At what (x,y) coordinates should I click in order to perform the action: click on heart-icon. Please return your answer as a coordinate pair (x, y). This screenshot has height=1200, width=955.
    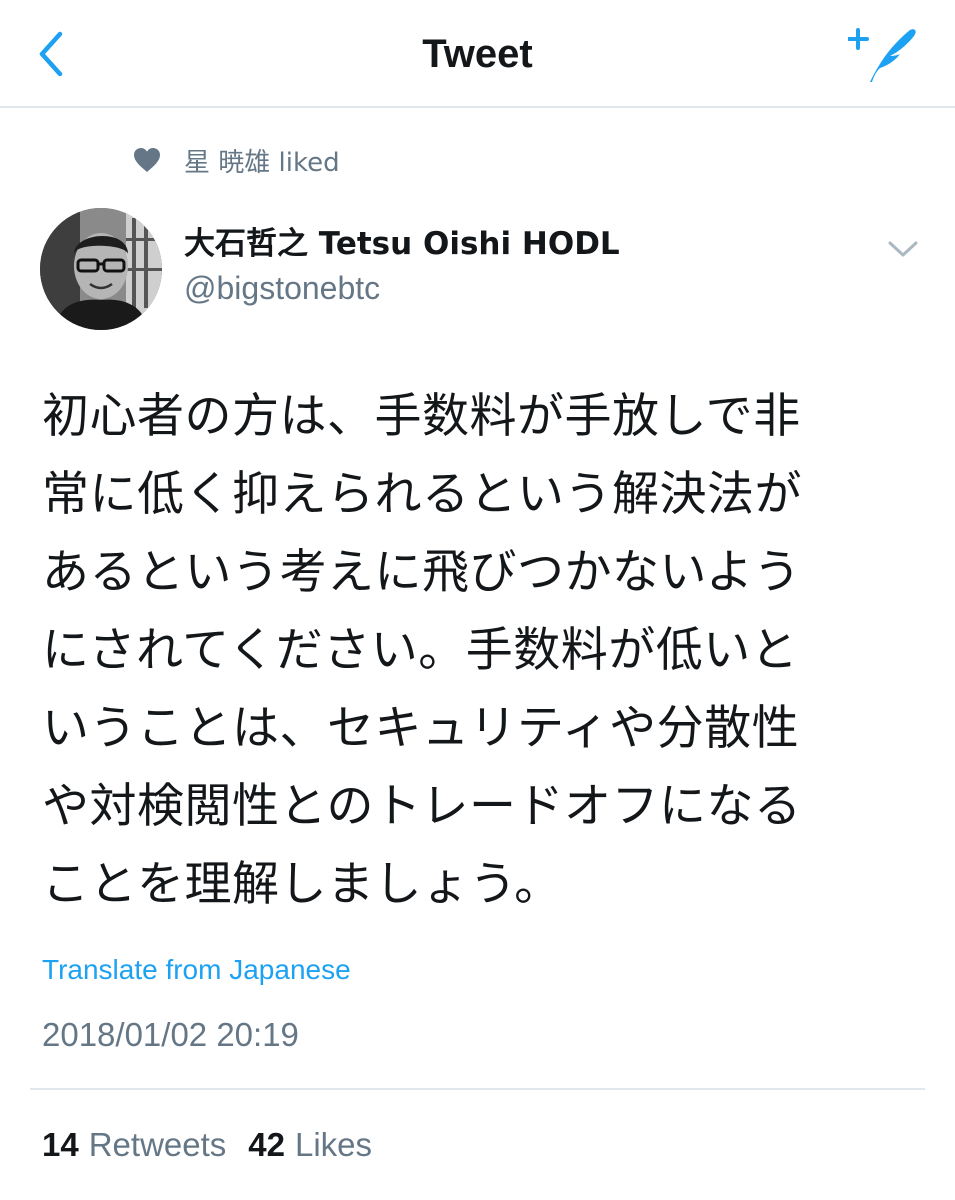
    Looking at the image, I should click on (147, 160).